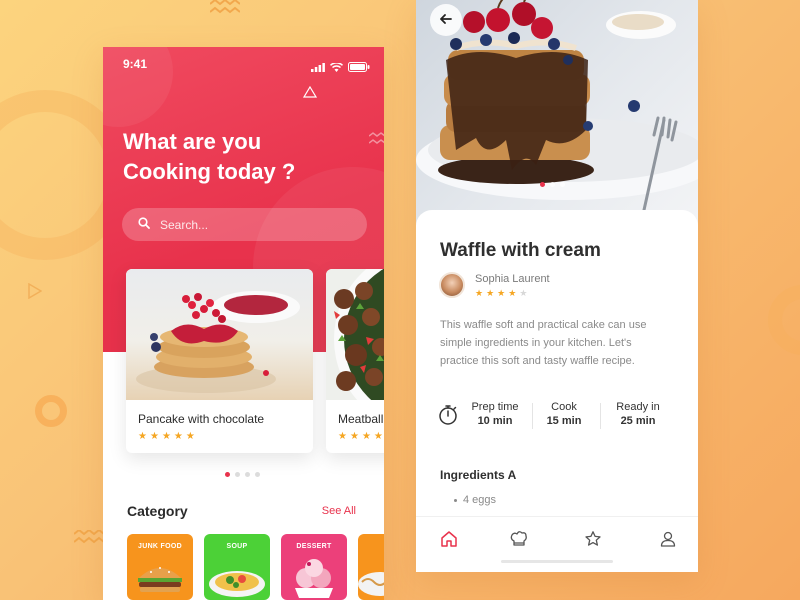 The image size is (800, 600). Describe the element at coordinates (564, 407) in the screenshot. I see `cook-time-label: Cook` at that location.